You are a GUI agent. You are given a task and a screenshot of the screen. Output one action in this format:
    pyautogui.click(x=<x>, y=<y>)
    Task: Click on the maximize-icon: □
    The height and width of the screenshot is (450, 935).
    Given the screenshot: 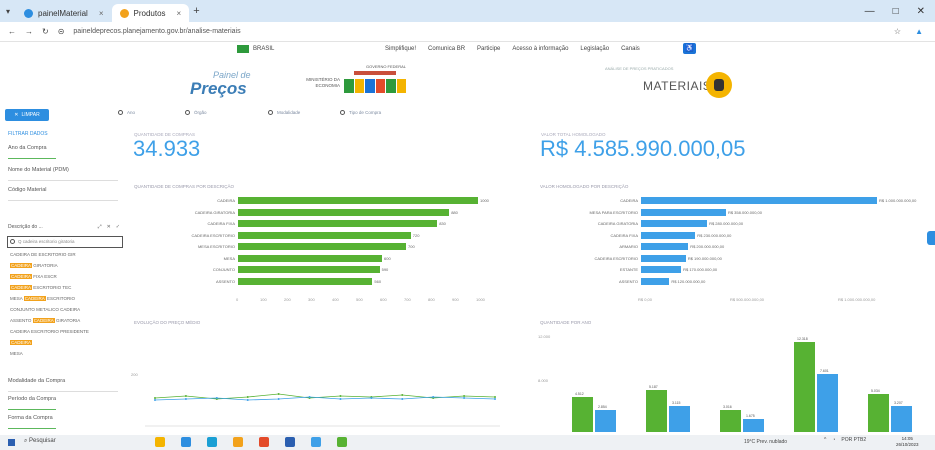 What is the action you would take?
    pyautogui.click(x=896, y=11)
    